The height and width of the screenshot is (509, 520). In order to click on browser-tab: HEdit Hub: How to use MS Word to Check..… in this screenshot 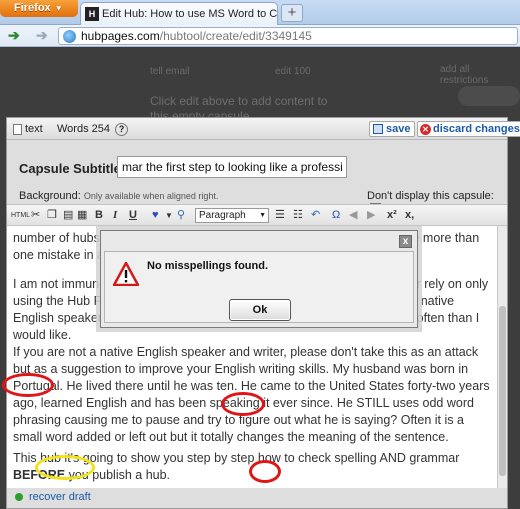, I will do `click(179, 13)`.